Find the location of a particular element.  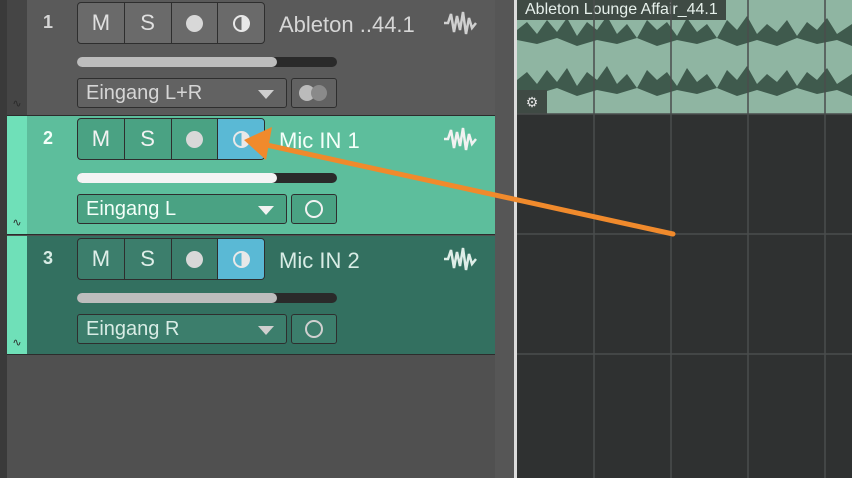

input-label: Eingang R is located at coordinates (133, 329).